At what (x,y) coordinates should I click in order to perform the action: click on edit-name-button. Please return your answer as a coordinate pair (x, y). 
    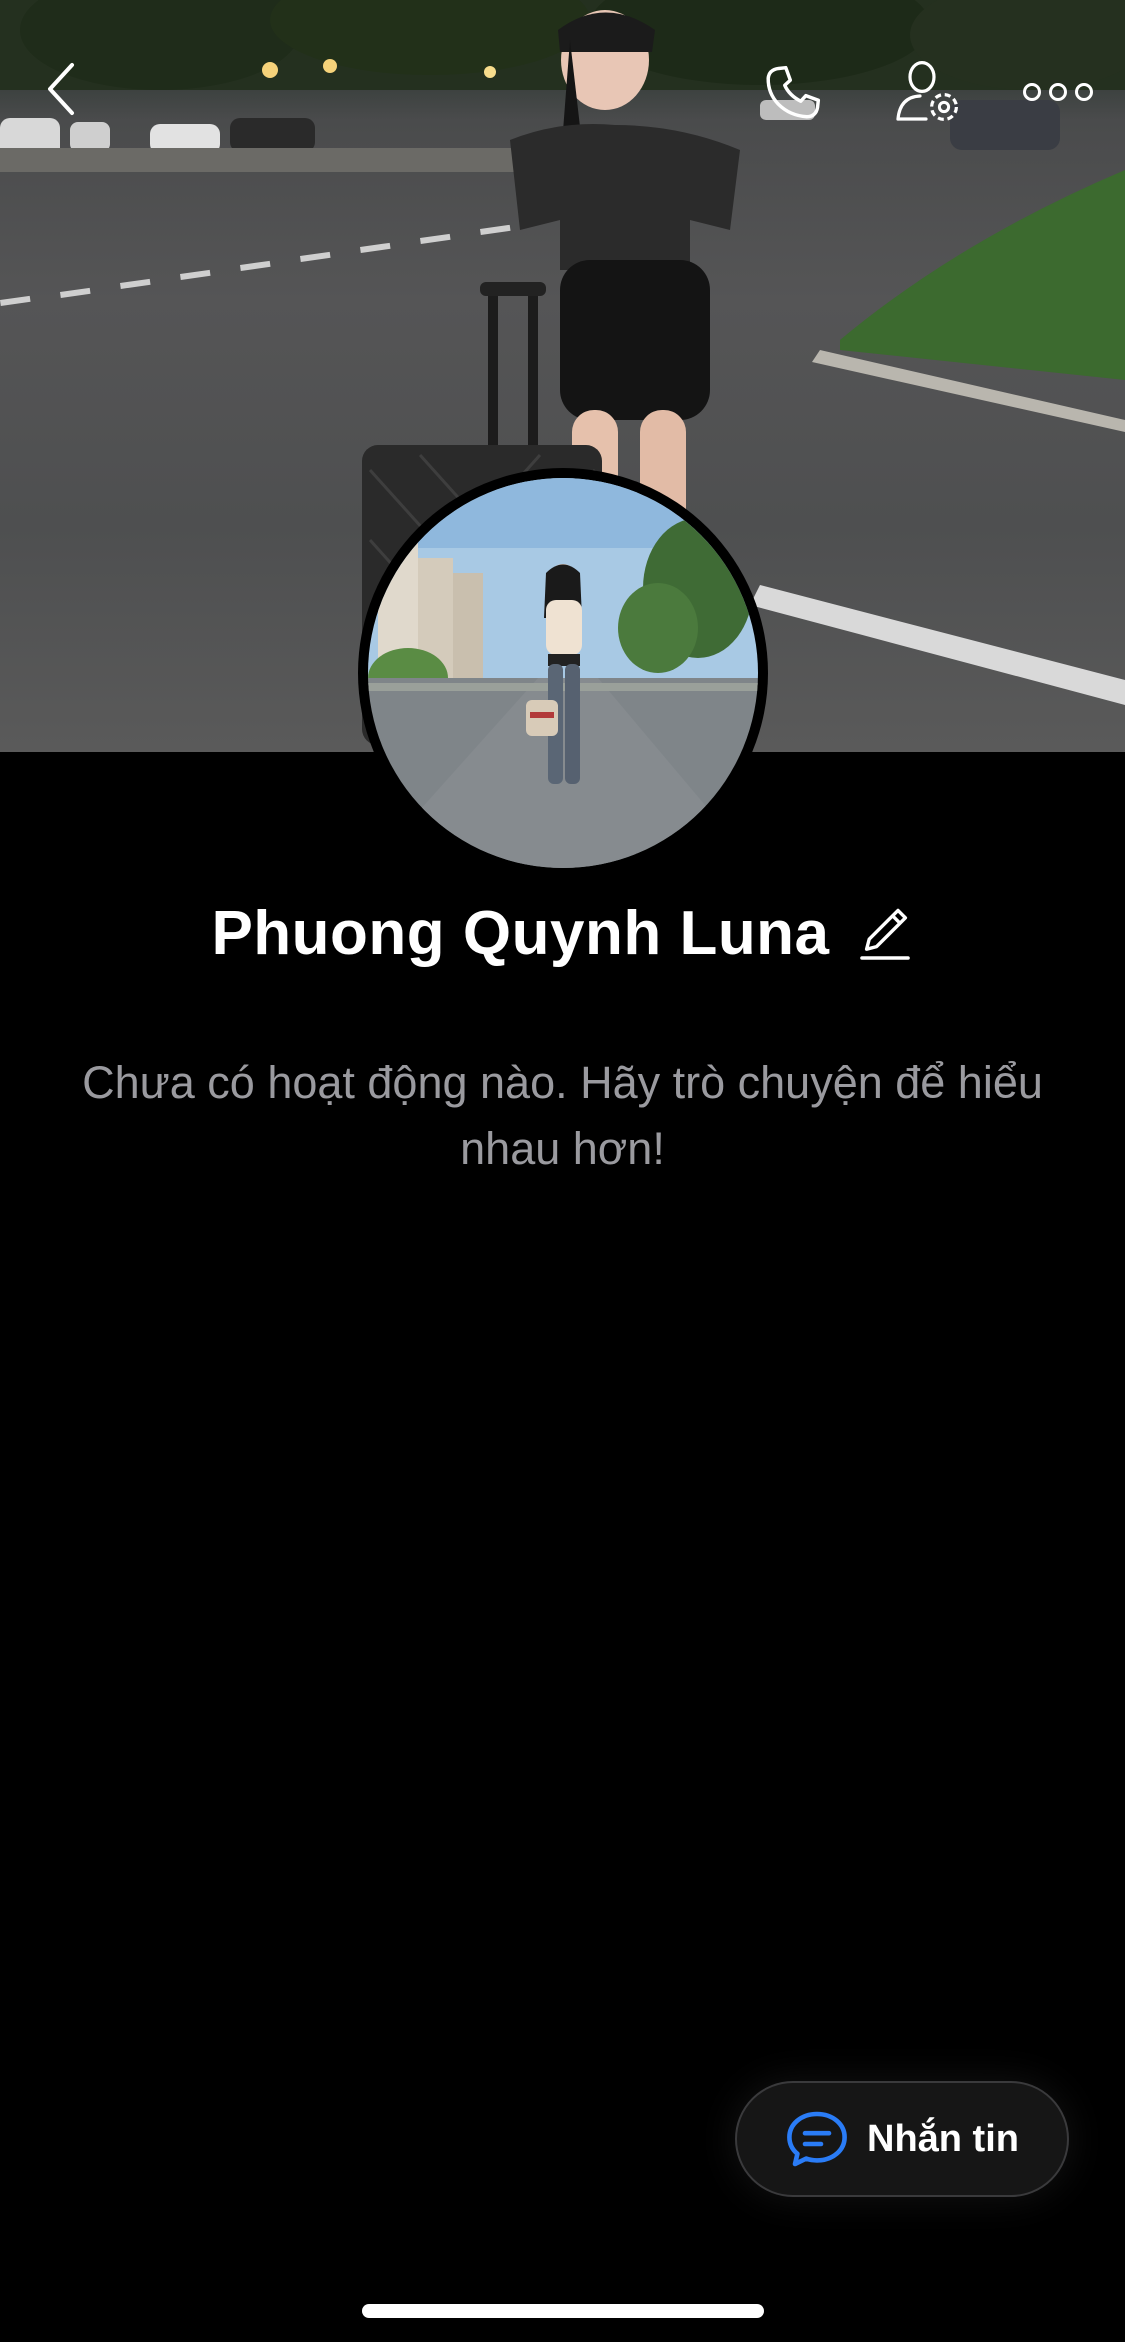
    Looking at the image, I should click on (885, 934).